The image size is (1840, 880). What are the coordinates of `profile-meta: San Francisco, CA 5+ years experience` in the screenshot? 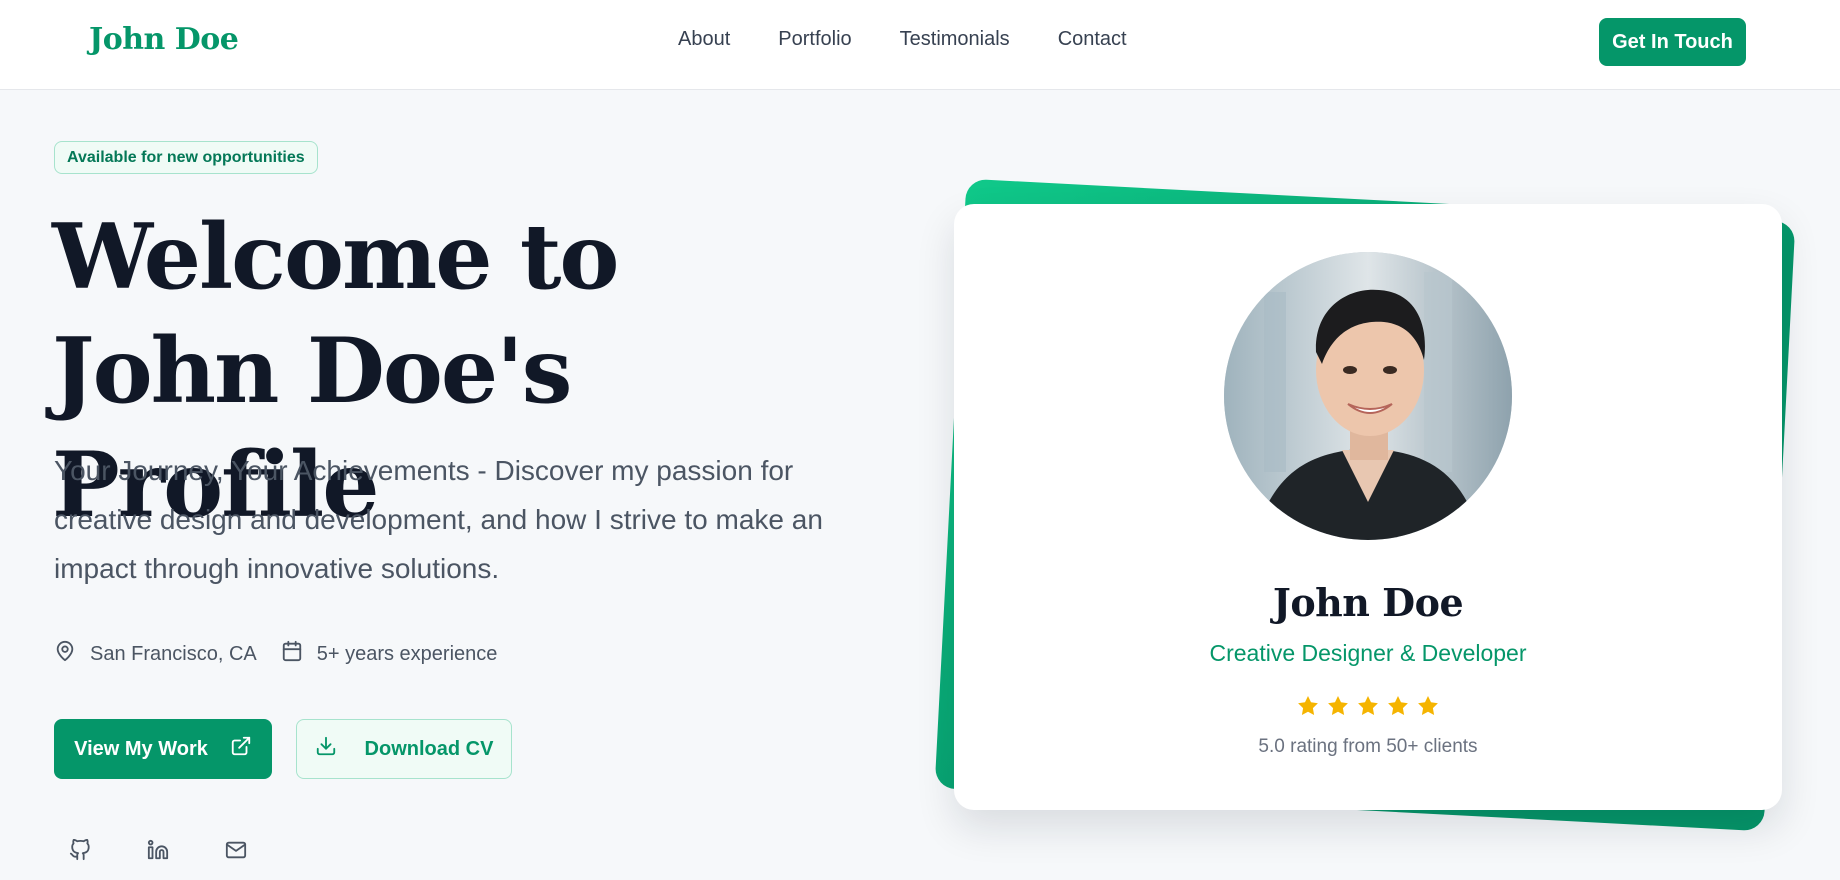 It's located at (287, 654).